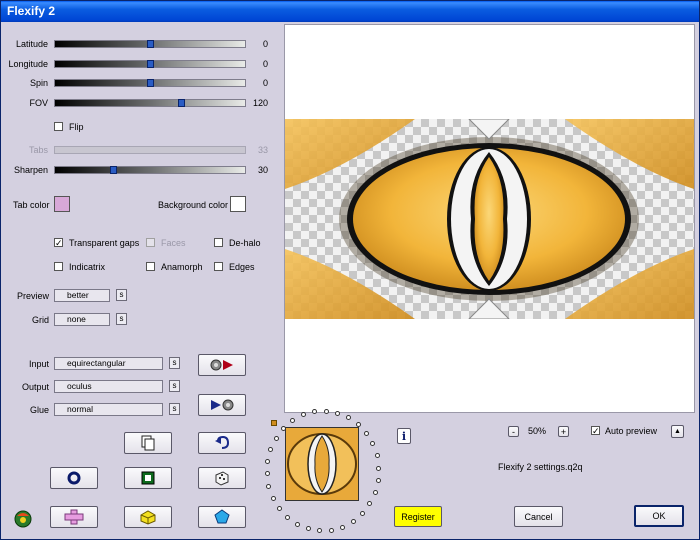  I want to click on spin-slider, so click(150, 83).